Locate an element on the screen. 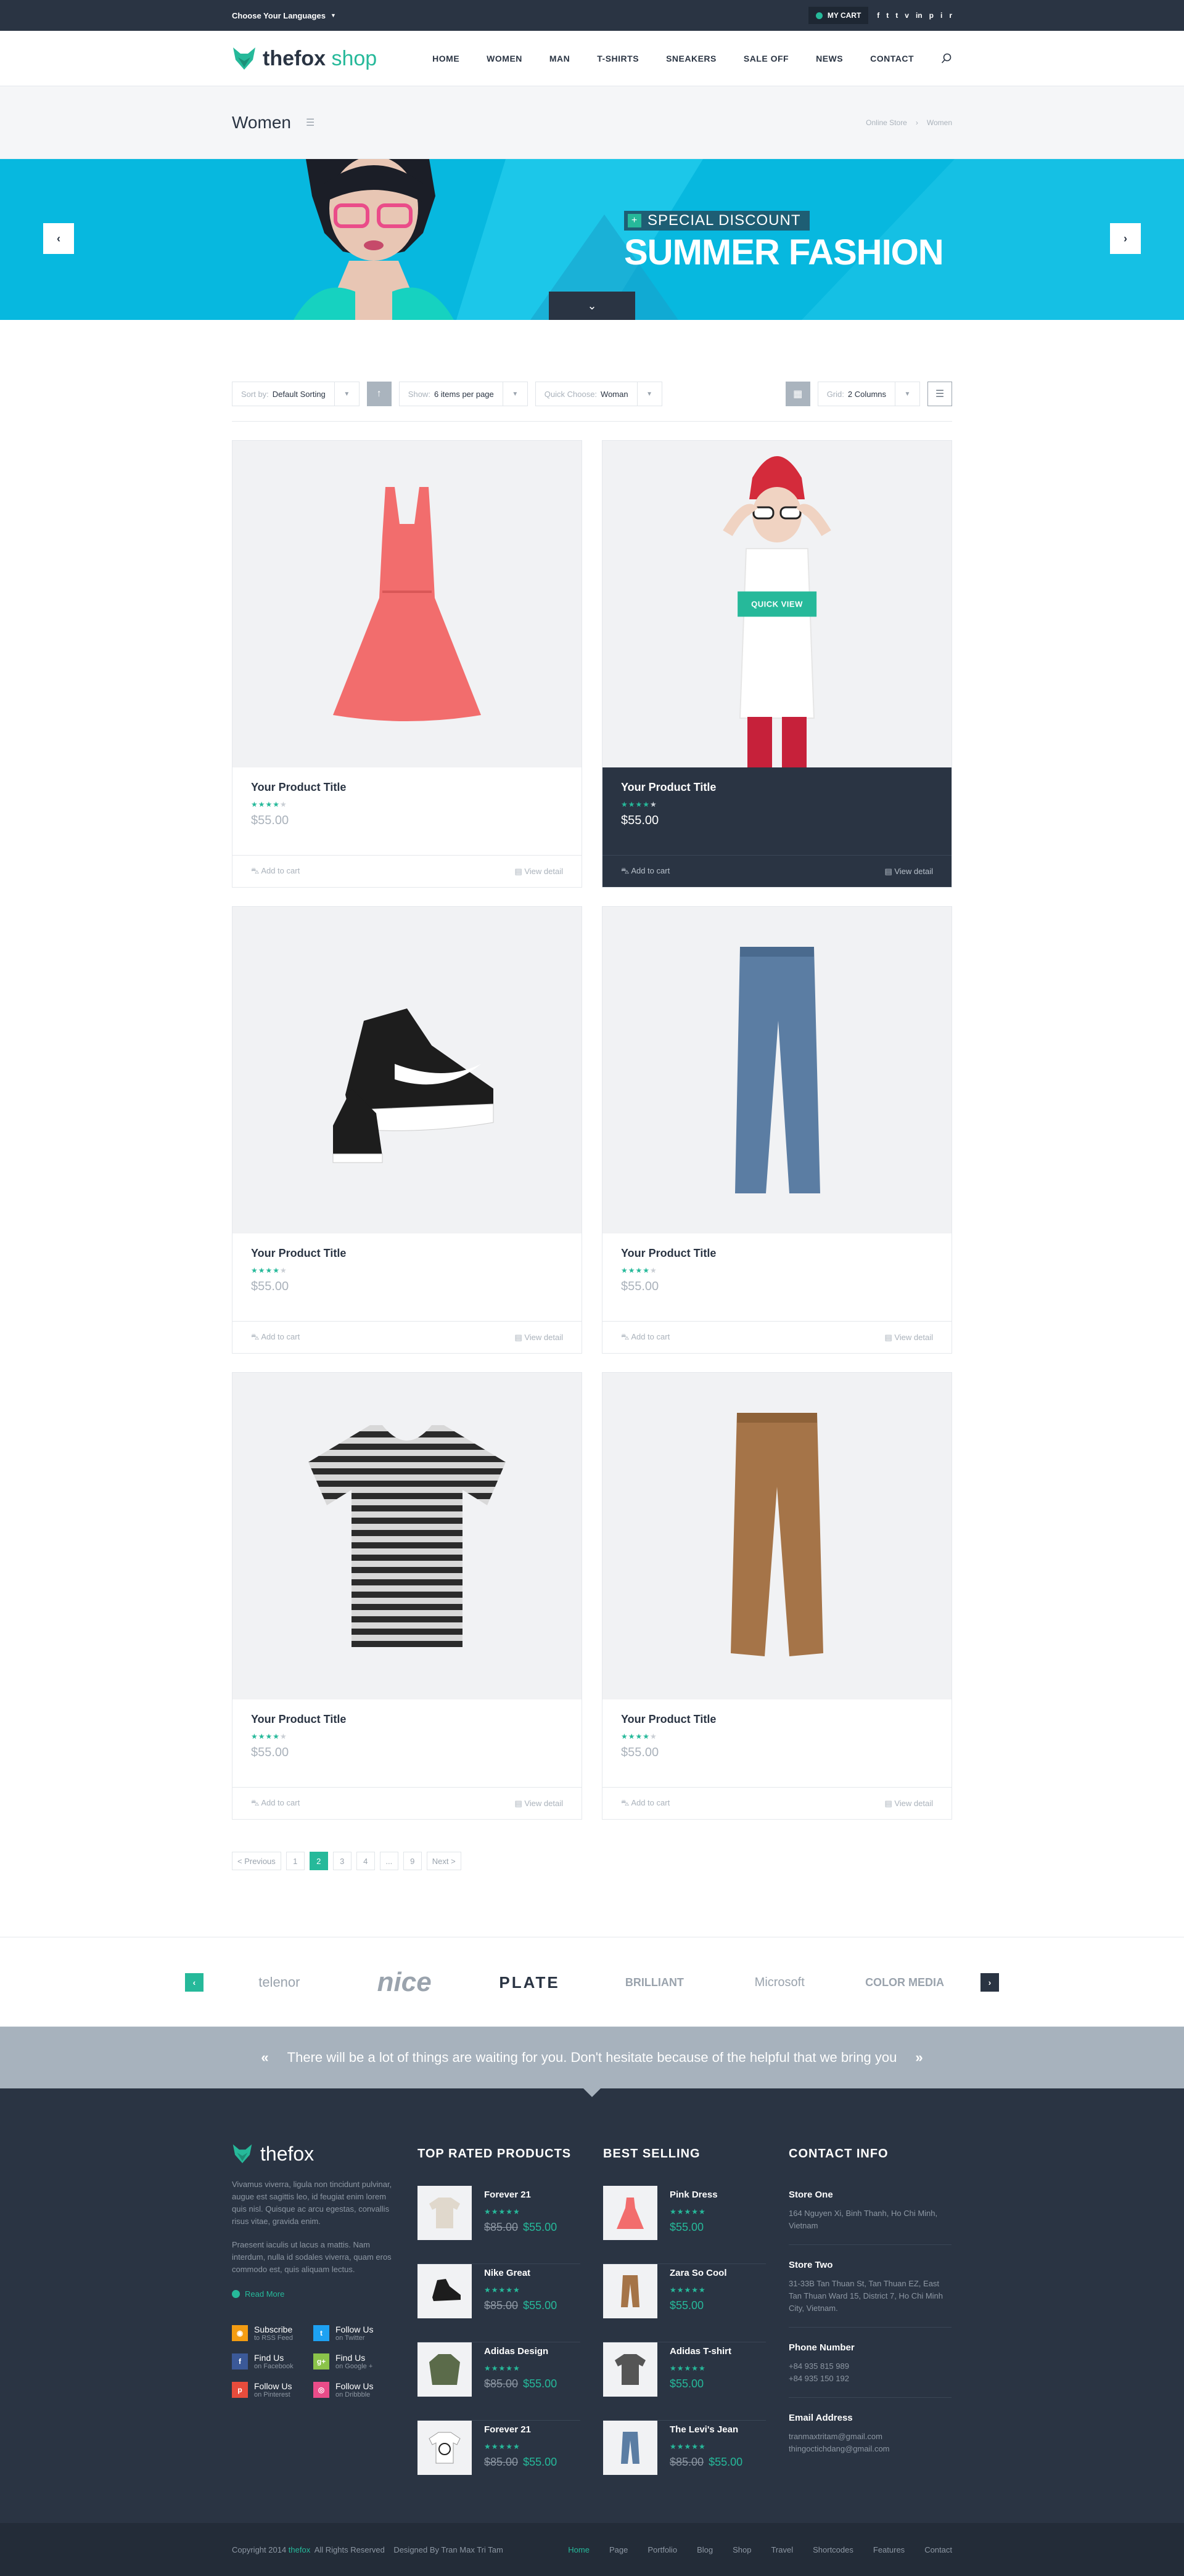 Image resolution: width=1184 pixels, height=2576 pixels. facebook-icon: f is located at coordinates (878, 15).